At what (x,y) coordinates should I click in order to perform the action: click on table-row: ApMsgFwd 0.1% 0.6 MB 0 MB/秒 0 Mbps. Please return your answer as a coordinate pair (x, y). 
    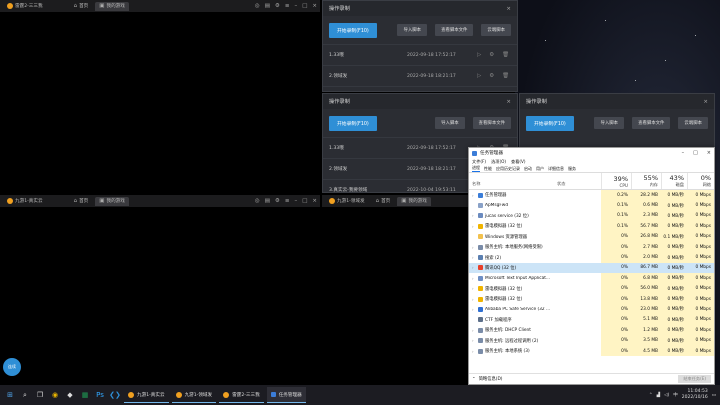
    Looking at the image, I should click on (591, 205).